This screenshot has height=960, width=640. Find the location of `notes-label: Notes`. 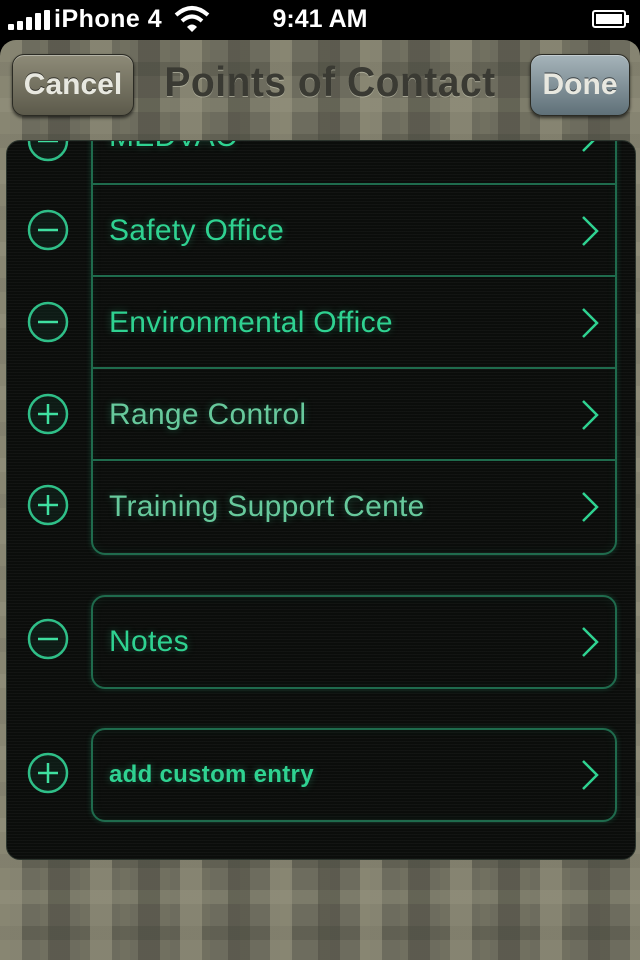

notes-label: Notes is located at coordinates (149, 641).